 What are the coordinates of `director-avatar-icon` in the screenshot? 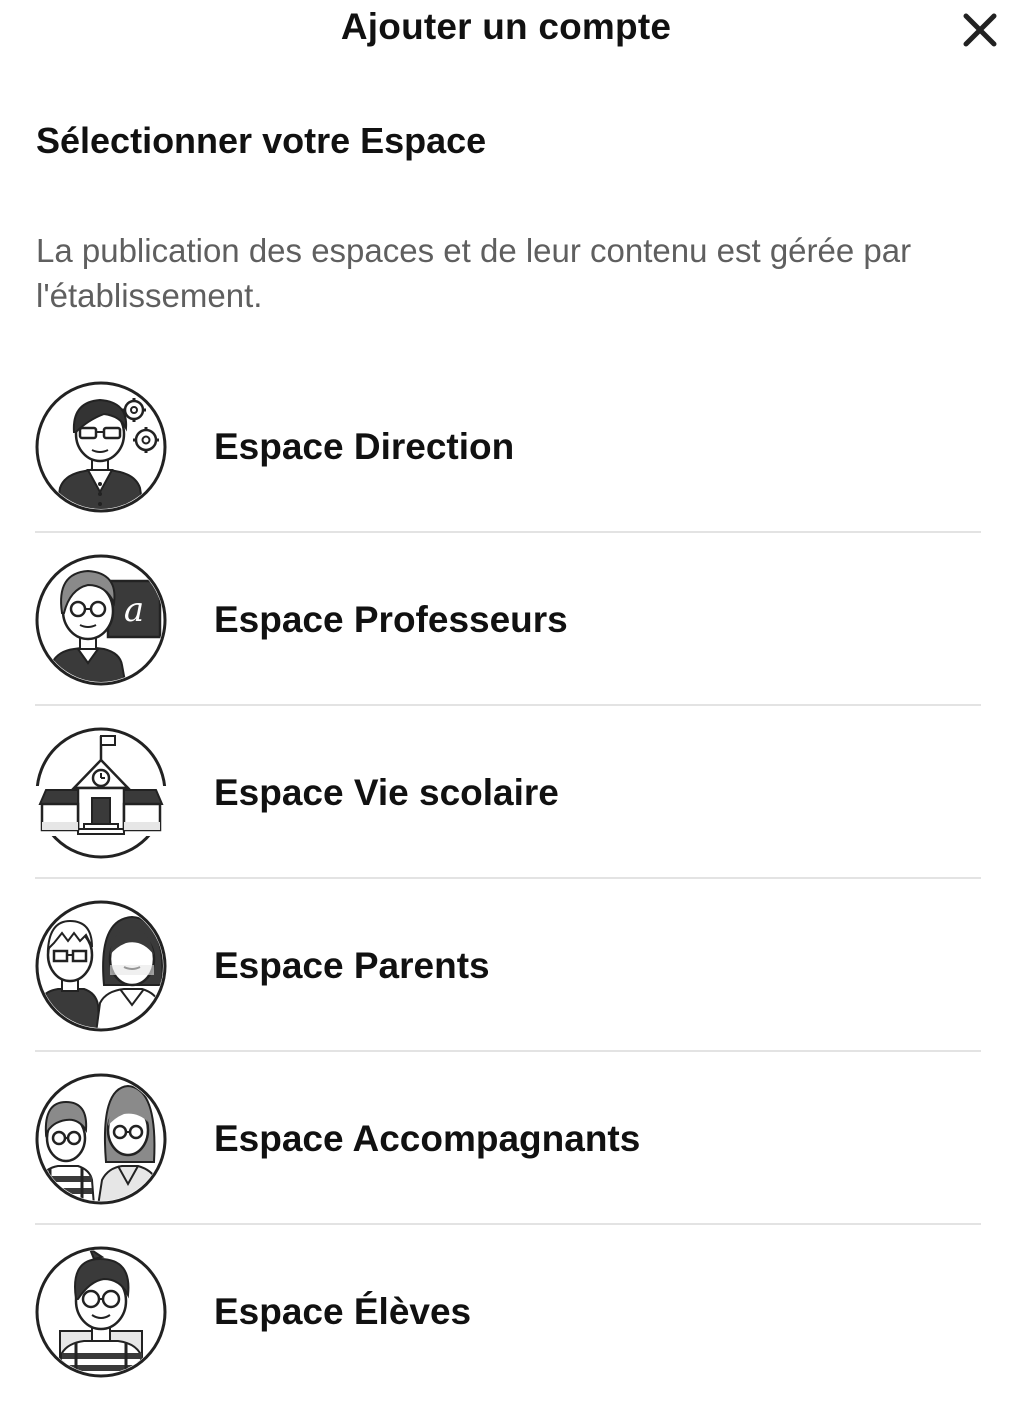 It's located at (101, 447).